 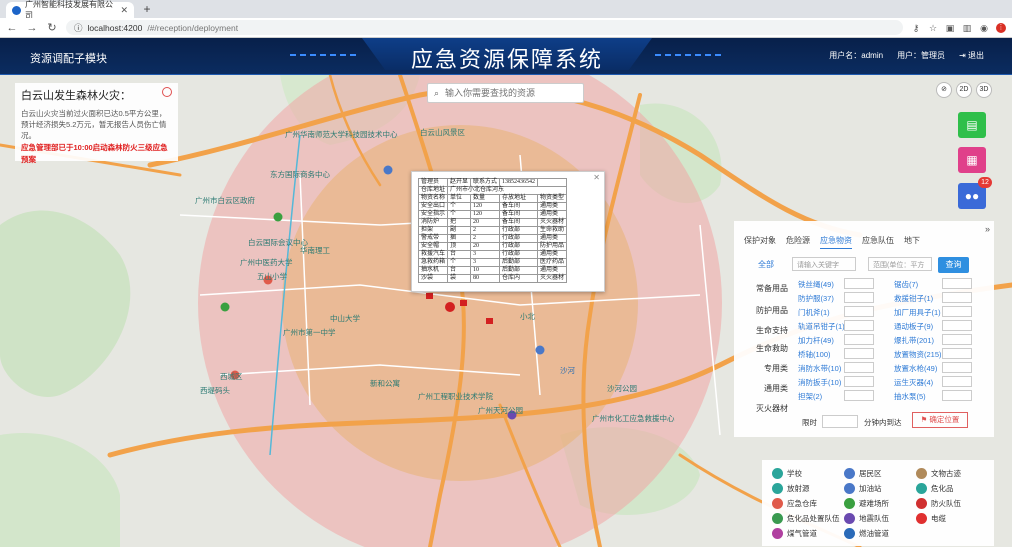 I want to click on table-cell: 安全帽, so click(x=433, y=246).